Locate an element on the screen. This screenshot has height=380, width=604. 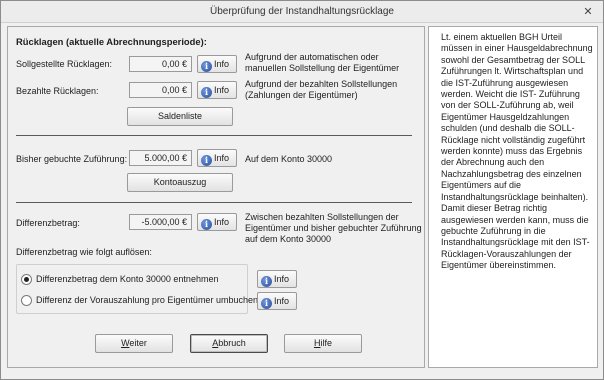
radio-umbuchen is located at coordinates (26, 300).